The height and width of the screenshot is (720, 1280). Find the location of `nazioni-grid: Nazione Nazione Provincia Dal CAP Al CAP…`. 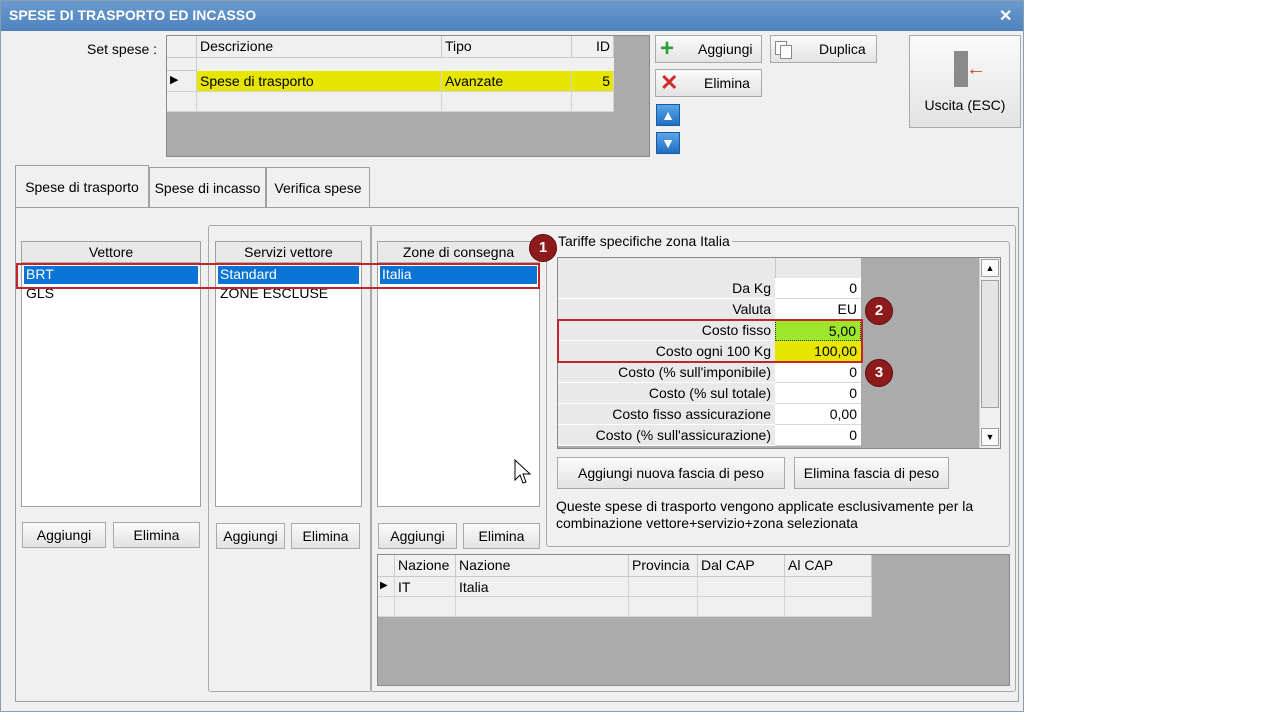

nazioni-grid: Nazione Nazione Provincia Dal CAP Al CAP… is located at coordinates (693, 620).